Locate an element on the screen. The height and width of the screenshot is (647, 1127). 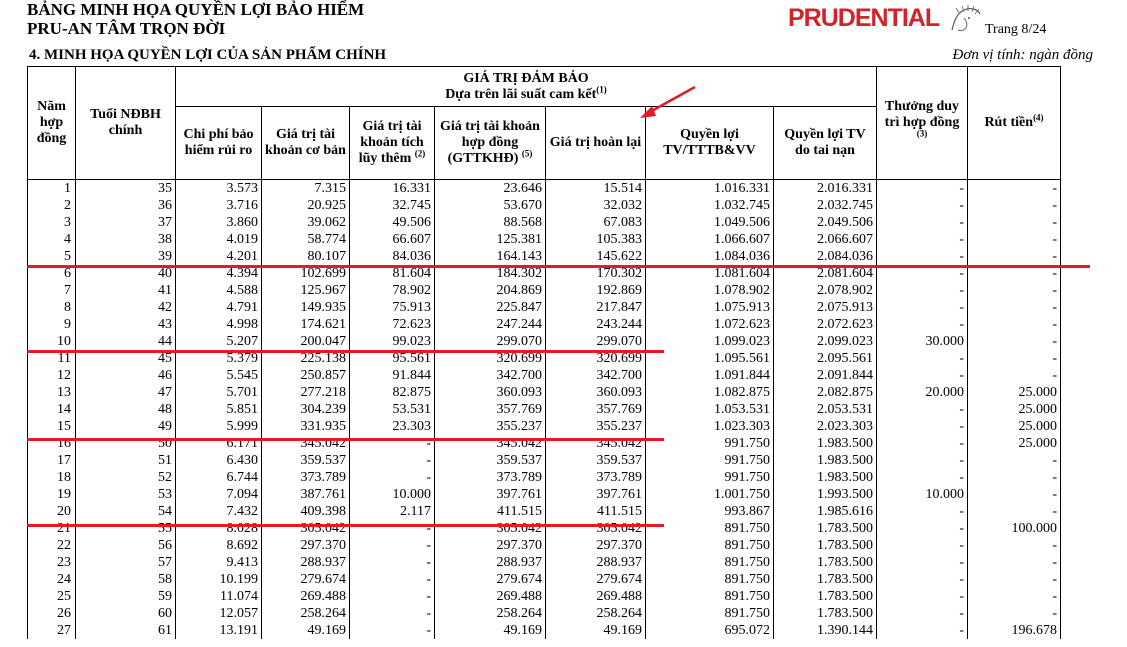
table-cell: 247.244 is located at coordinates (490, 324).